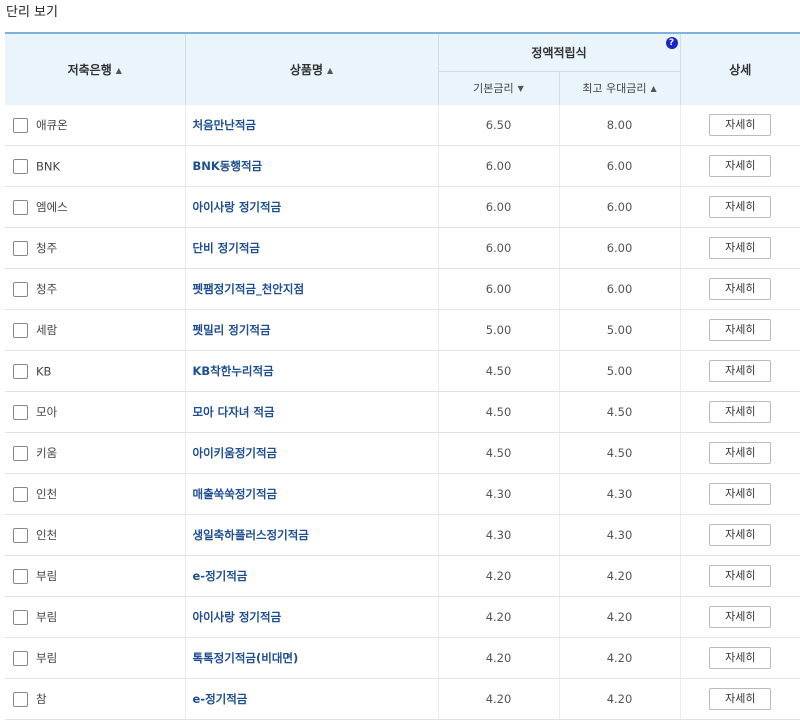  What do you see at coordinates (498, 617) in the screenshot?
I see `base-rate: 4.20` at bounding box center [498, 617].